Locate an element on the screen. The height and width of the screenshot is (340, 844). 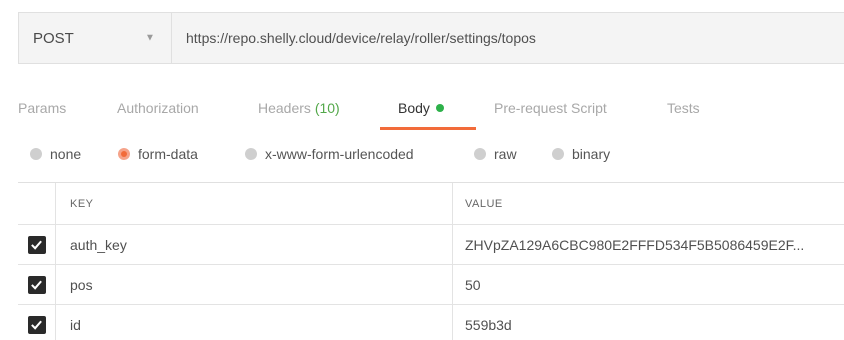
tab-pre-request-script-label: Pre-request Script is located at coordinates (550, 108).